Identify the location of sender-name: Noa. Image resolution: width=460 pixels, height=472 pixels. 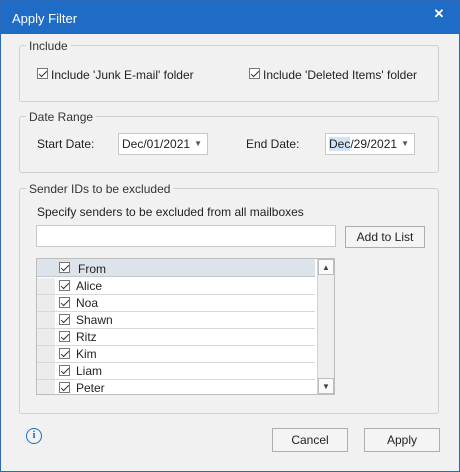
(87, 303).